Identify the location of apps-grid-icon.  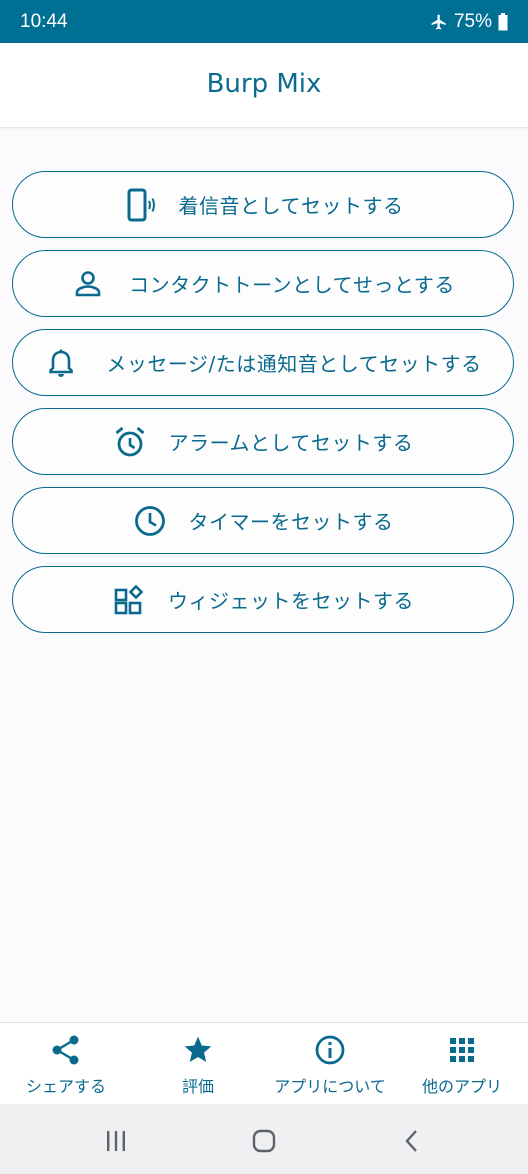
(462, 1050).